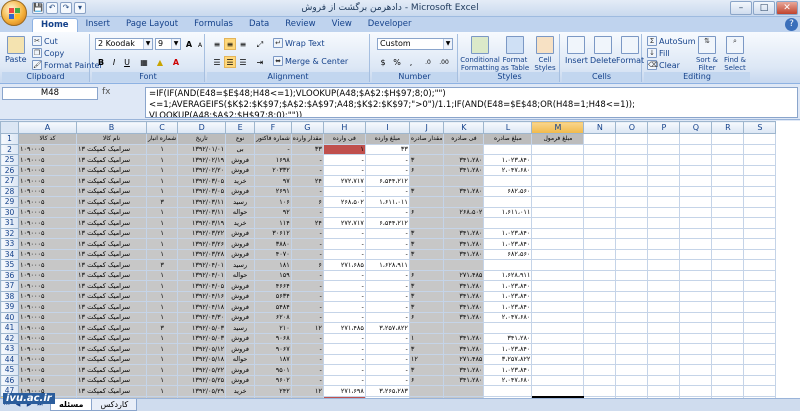 The image size is (800, 411). What do you see at coordinates (202, 349) in the screenshot?
I see `cell: ۱۳۹۲/۰۵/۱۲` at bounding box center [202, 349].